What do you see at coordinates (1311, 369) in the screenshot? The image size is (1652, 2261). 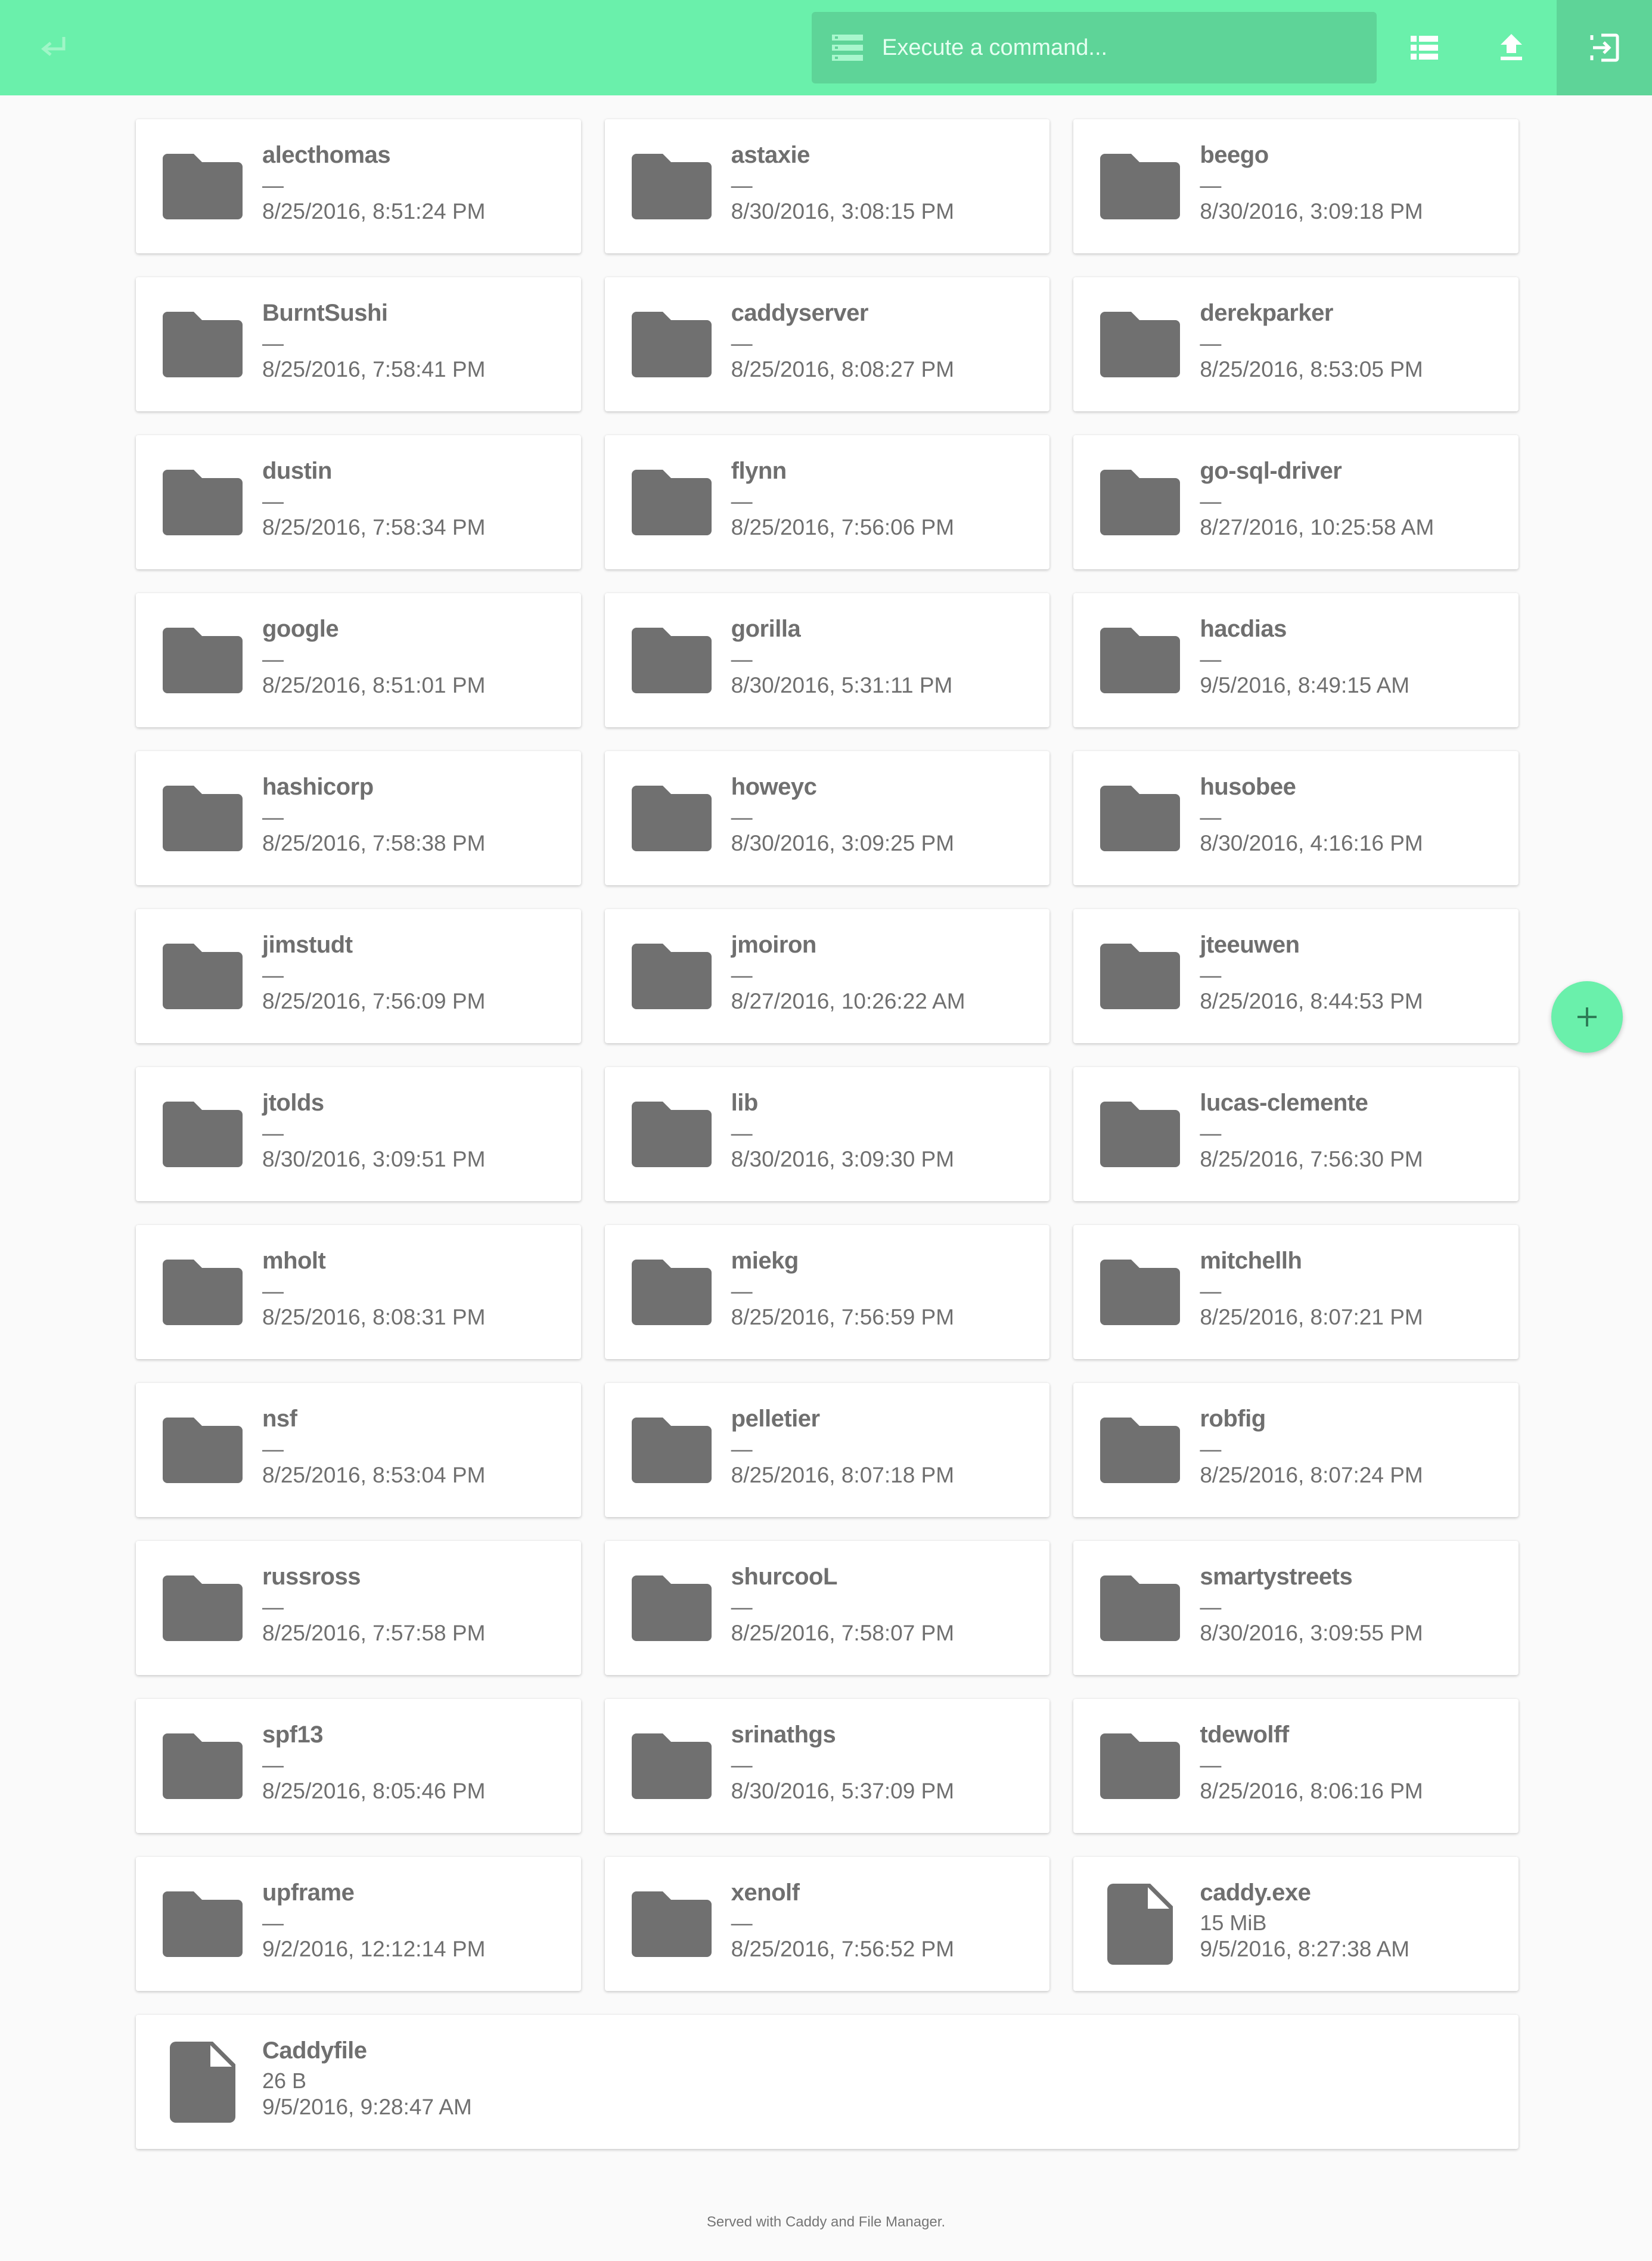 I see `item-modified: 8/25/2016, 8:53:05 PM` at bounding box center [1311, 369].